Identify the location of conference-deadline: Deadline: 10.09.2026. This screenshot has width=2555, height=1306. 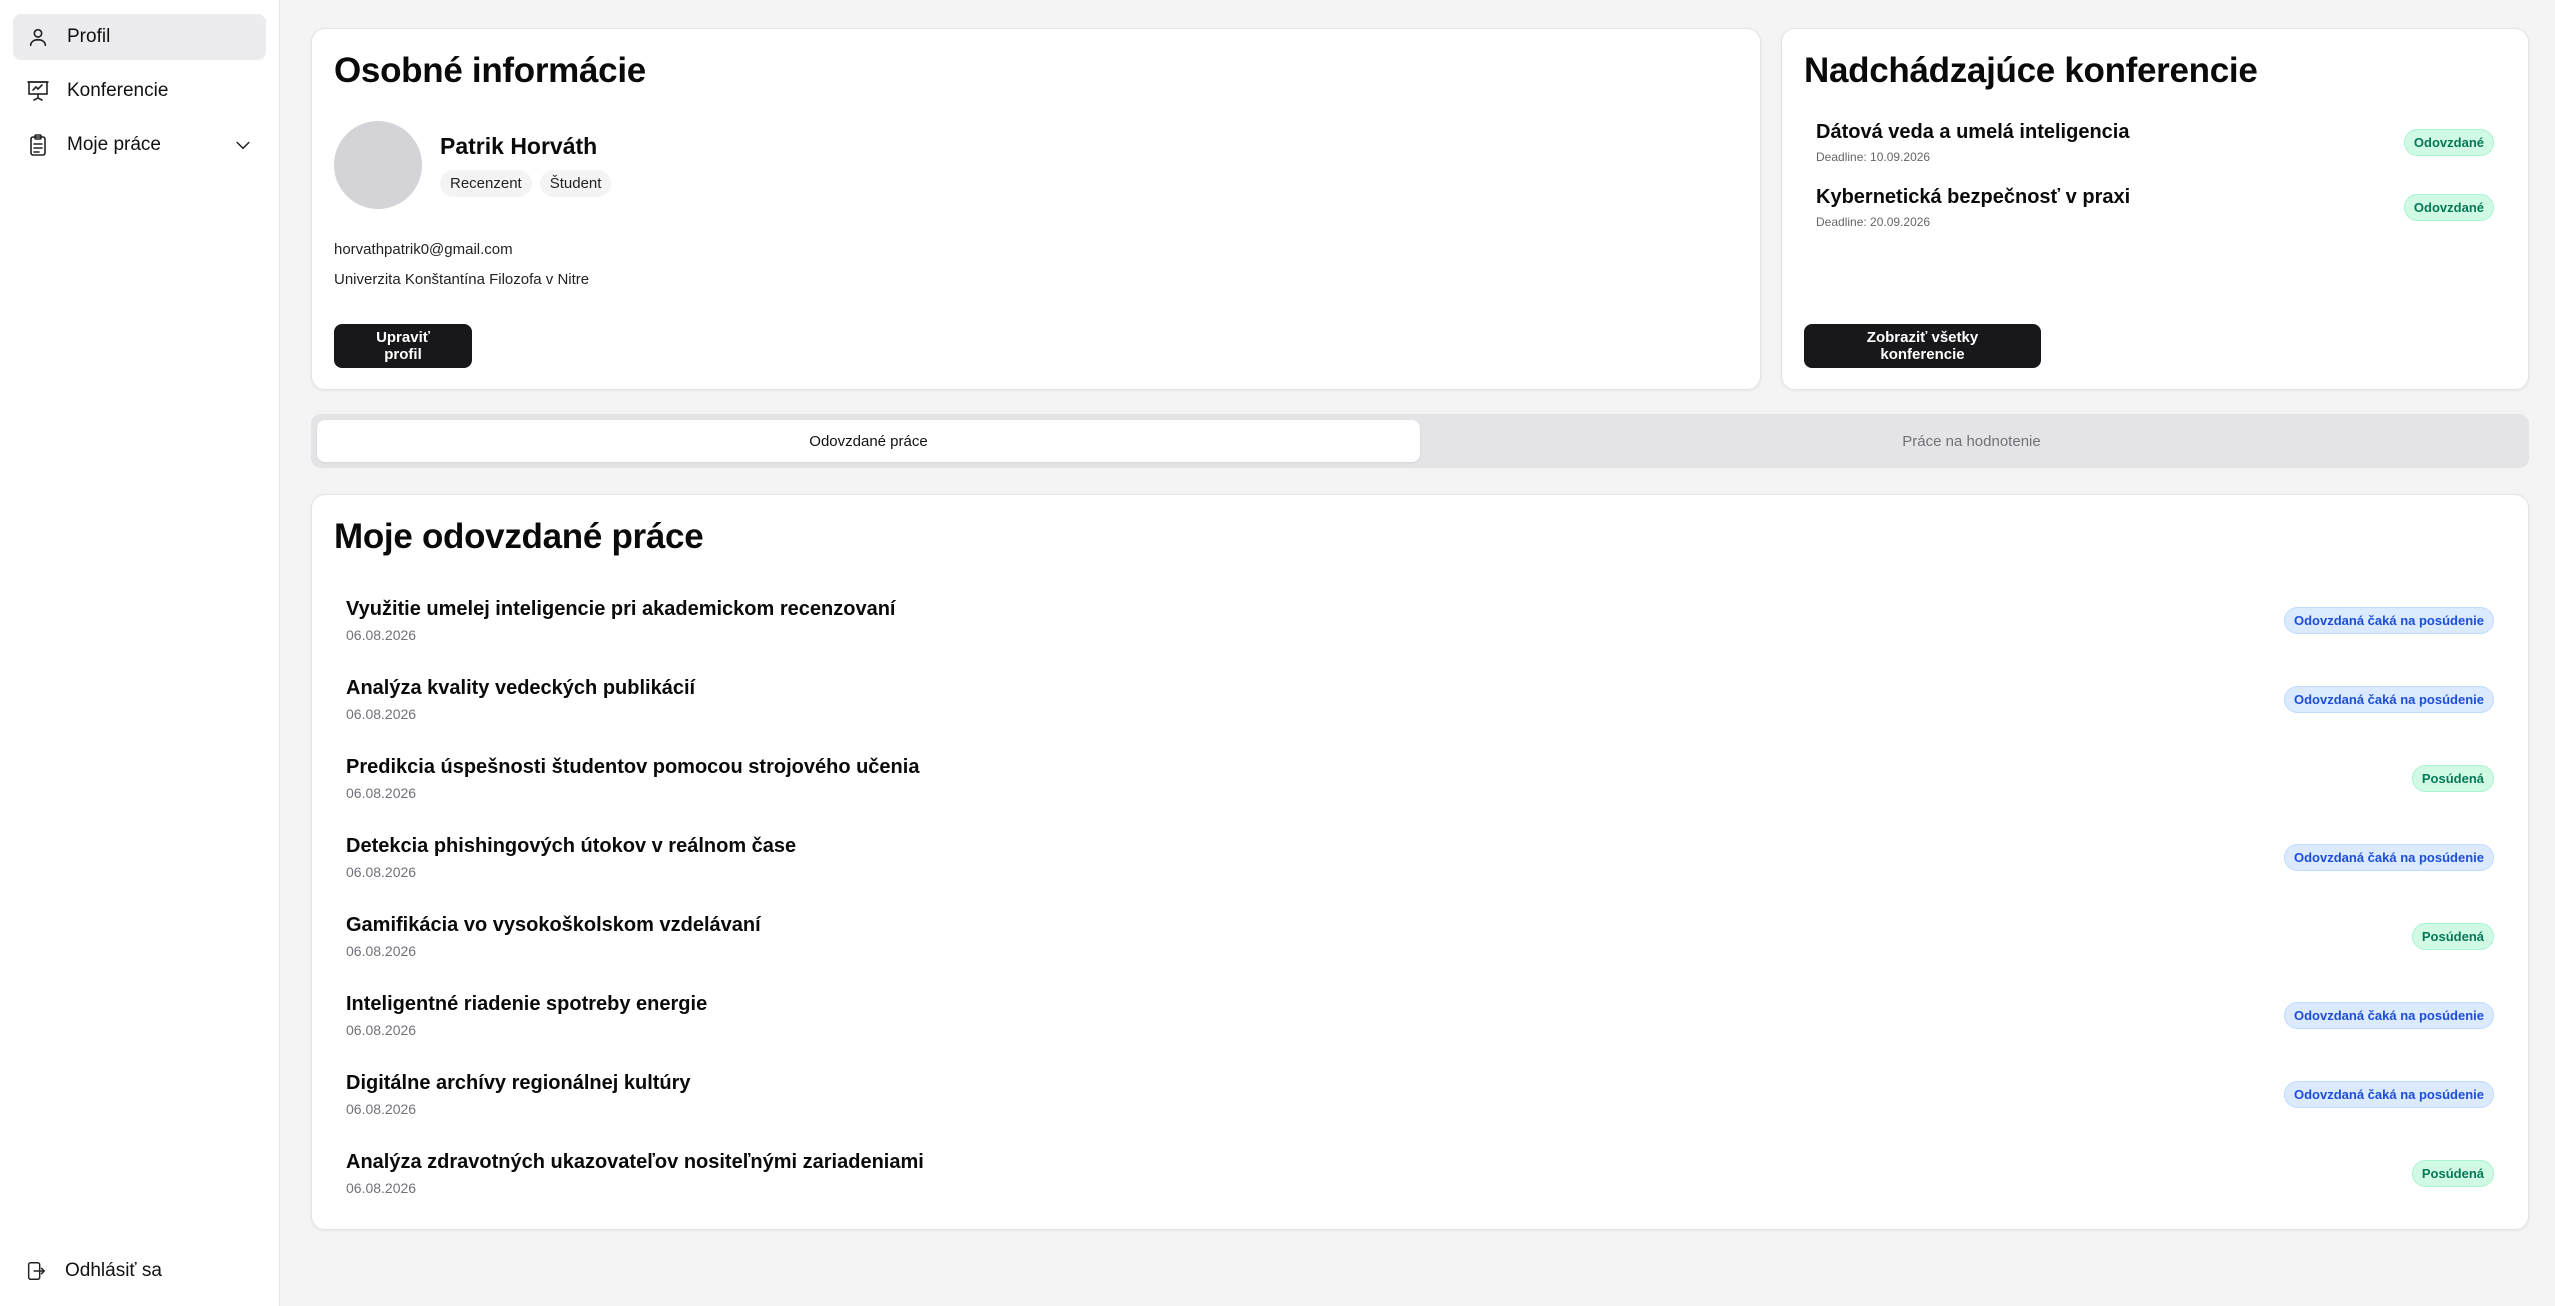
(1873, 157).